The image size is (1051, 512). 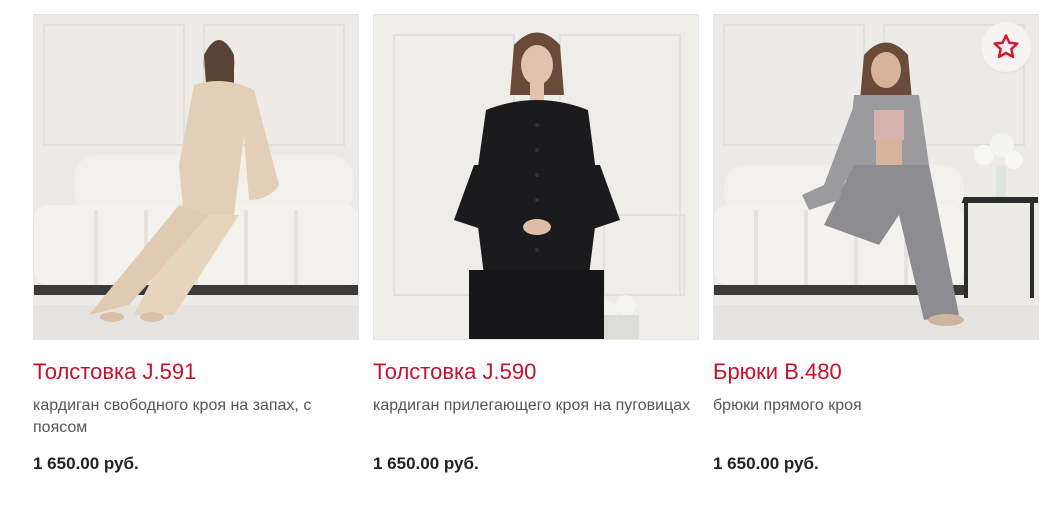 What do you see at coordinates (536, 372) in the screenshot?
I see `product-title: Толстовка J.590` at bounding box center [536, 372].